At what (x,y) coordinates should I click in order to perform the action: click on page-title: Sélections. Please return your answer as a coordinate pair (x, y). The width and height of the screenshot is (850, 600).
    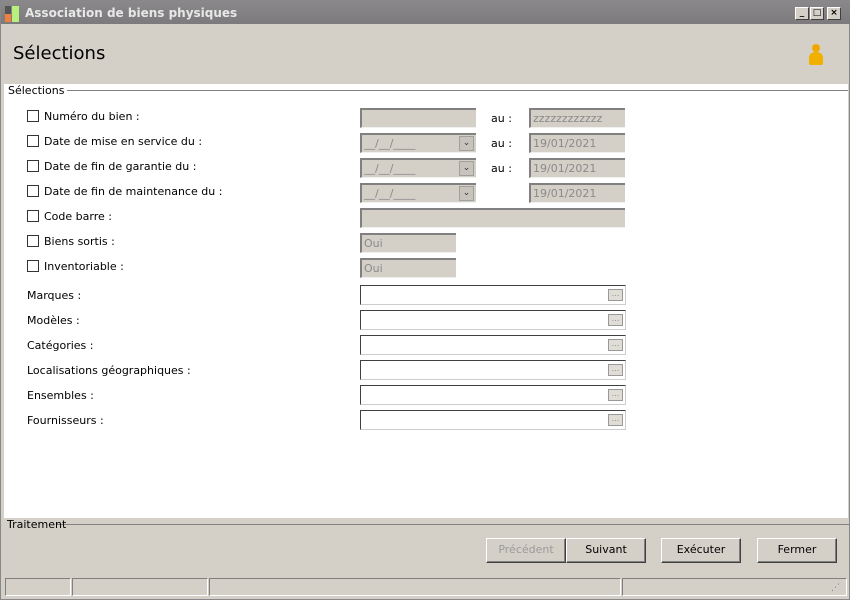
    Looking at the image, I should click on (59, 53).